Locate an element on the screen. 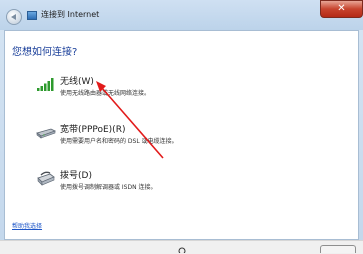 The width and height of the screenshot is (363, 254). option-broadband: 宽带(PPPoE)(R) 使用需要用户名和密码的 DSL 或电缆连接。 is located at coordinates (170, 135).